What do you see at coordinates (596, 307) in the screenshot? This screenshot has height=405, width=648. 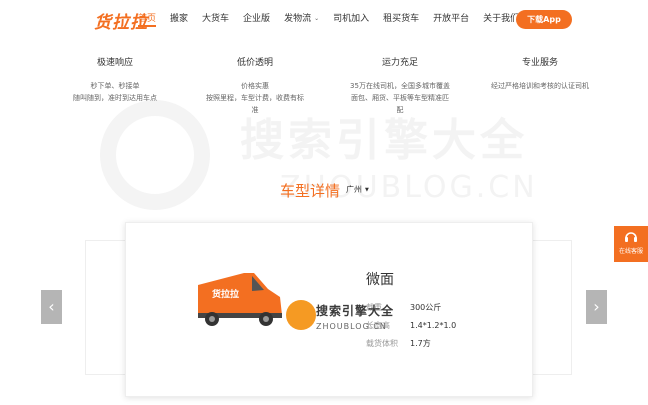 I see `carousel-next-button: ›` at bounding box center [596, 307].